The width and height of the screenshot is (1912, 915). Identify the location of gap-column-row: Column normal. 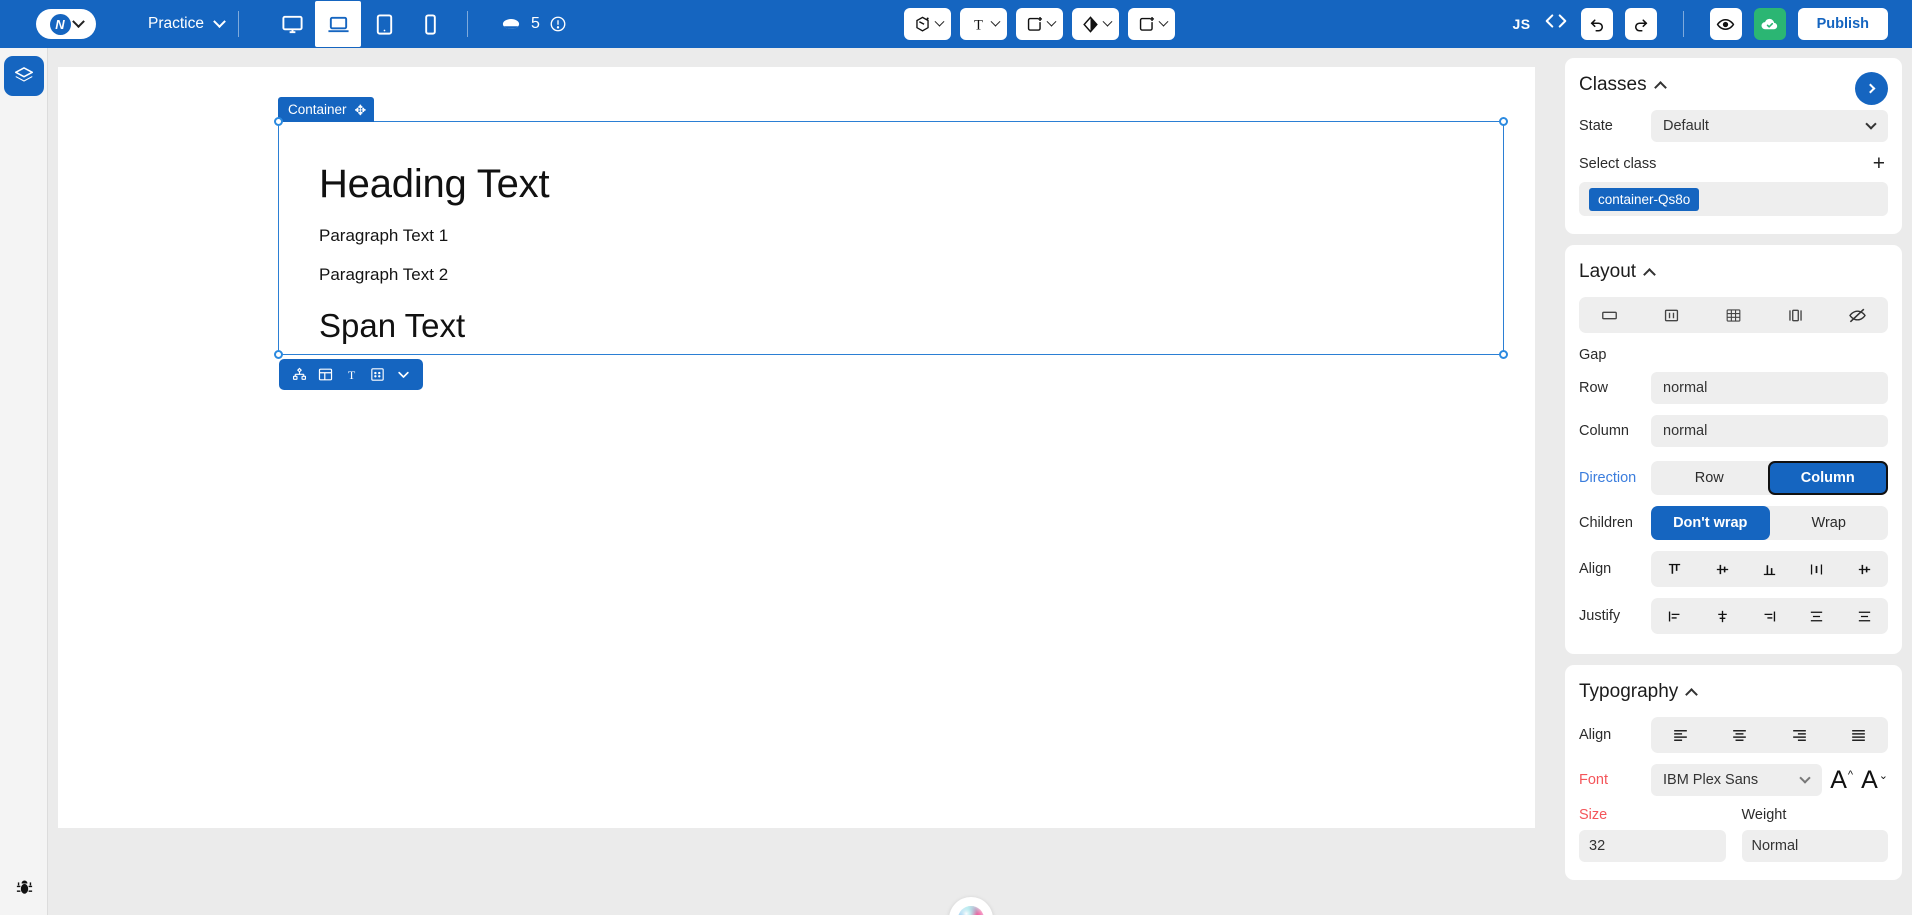
(1733, 431).